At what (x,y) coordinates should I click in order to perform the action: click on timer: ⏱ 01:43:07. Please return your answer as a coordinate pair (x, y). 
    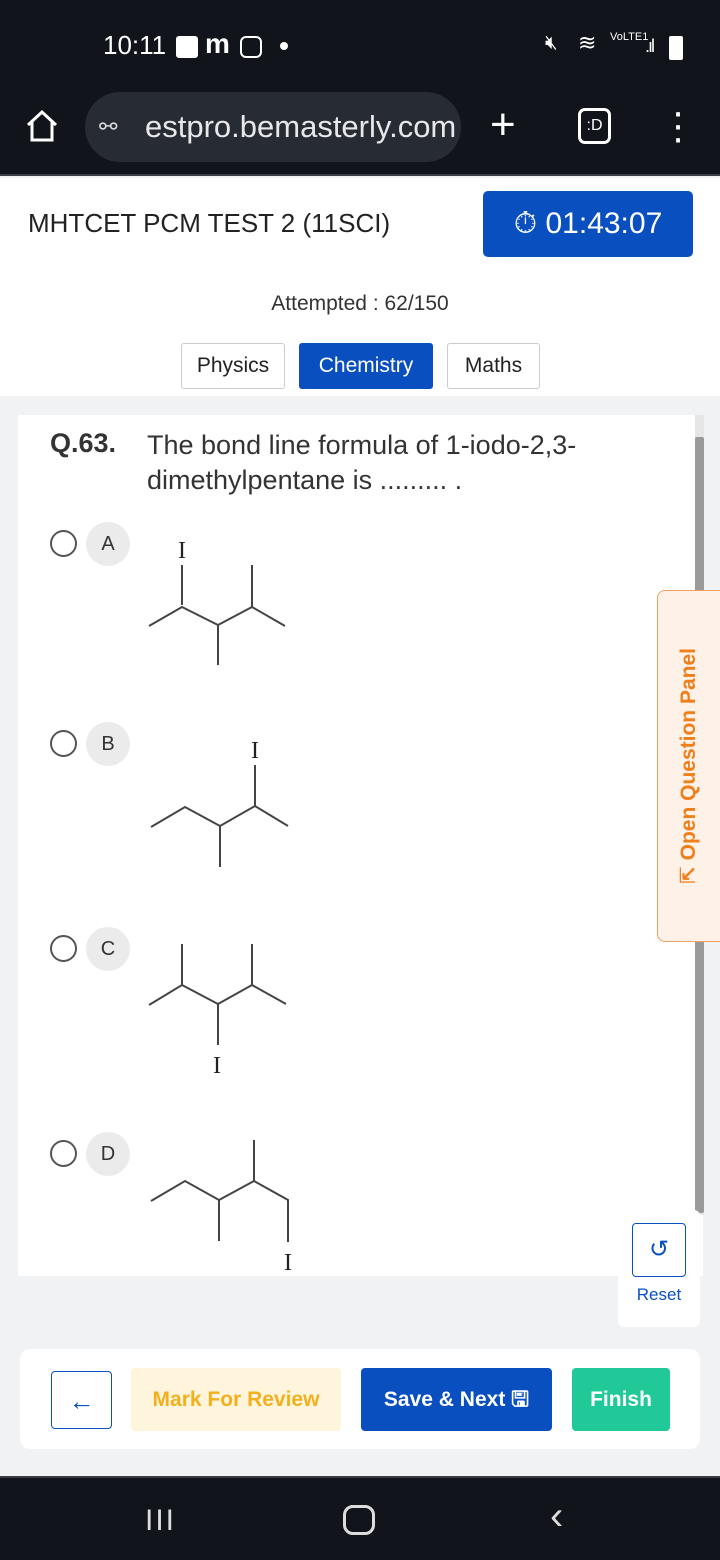
    Looking at the image, I should click on (588, 224).